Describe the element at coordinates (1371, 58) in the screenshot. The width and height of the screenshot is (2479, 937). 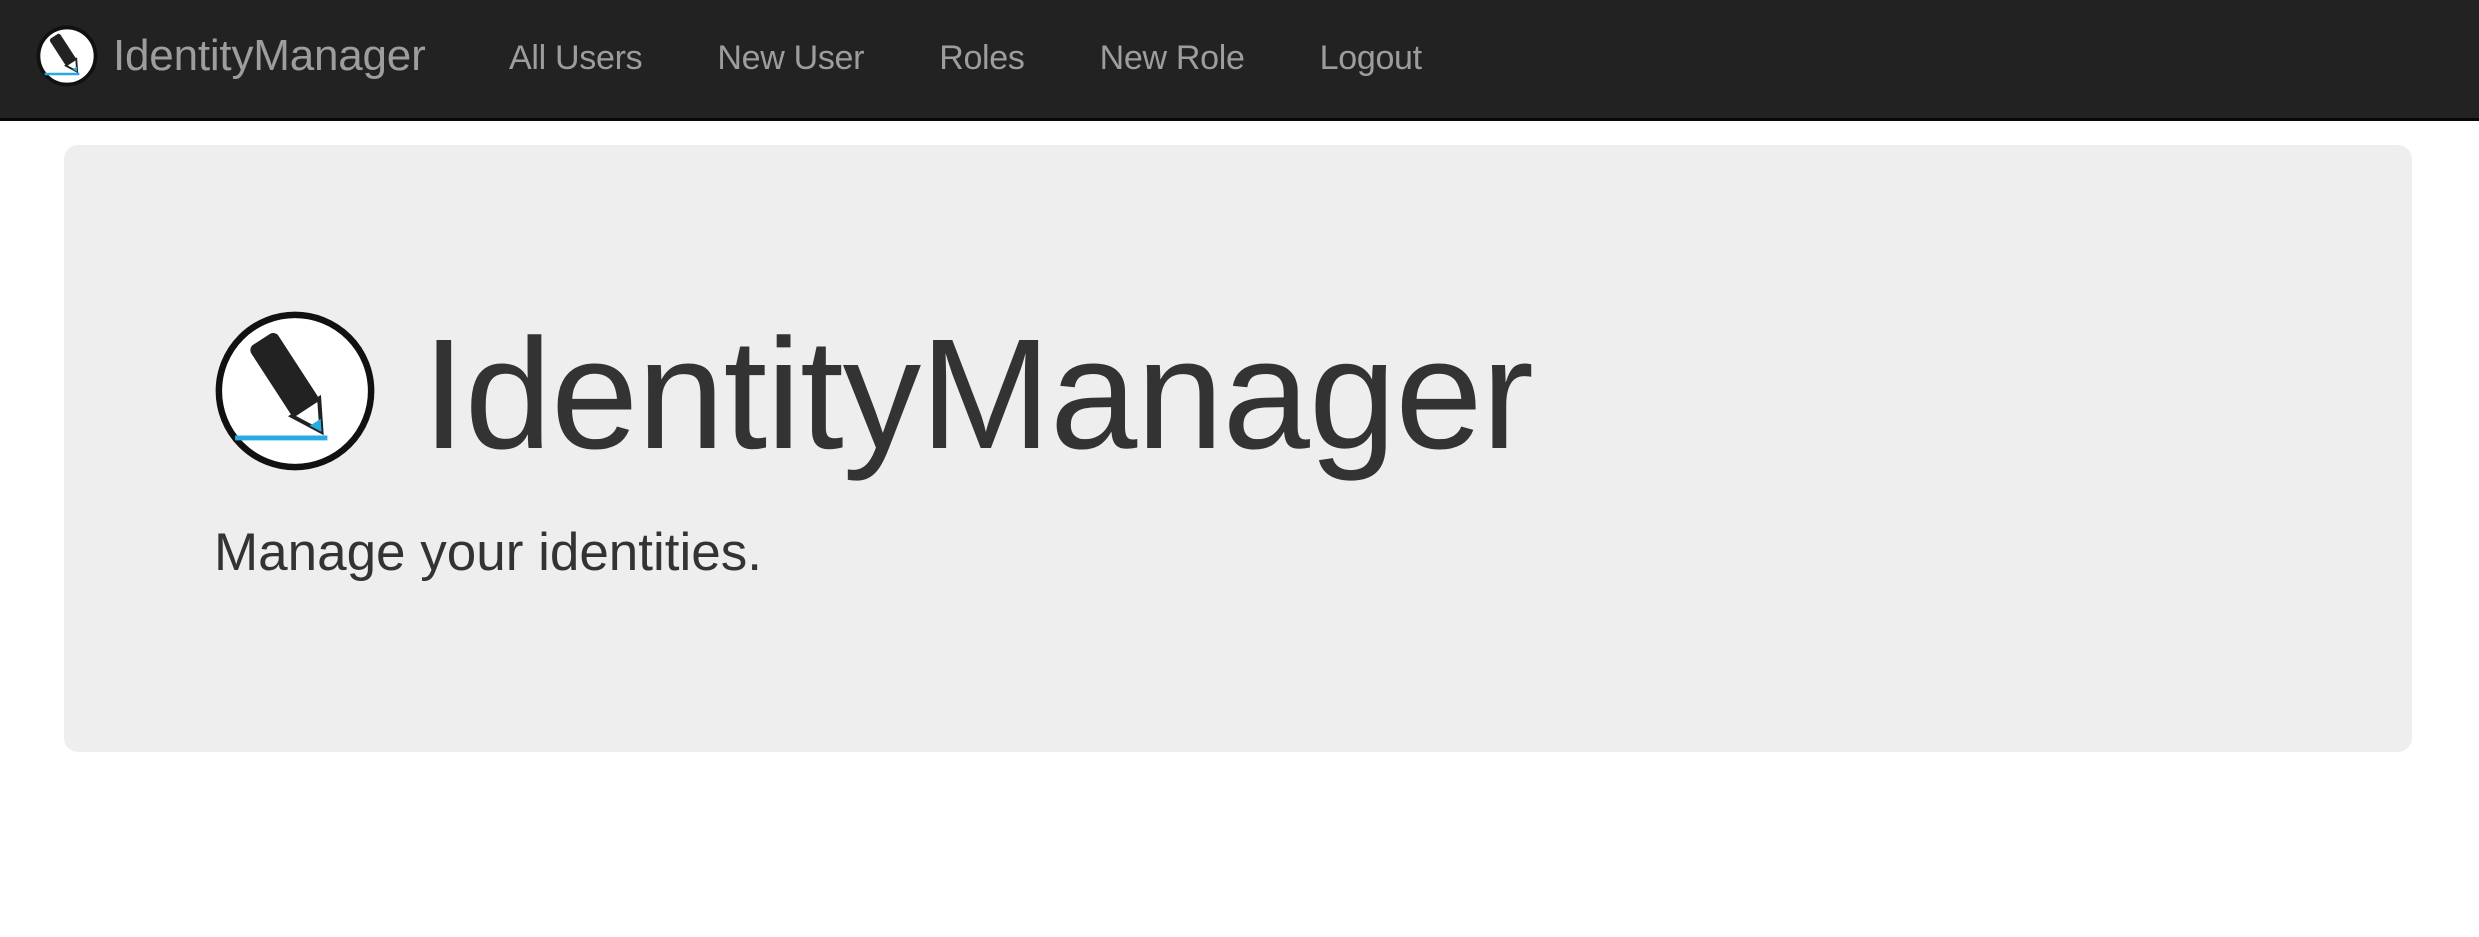
I see `nav-logout: Logout` at that location.